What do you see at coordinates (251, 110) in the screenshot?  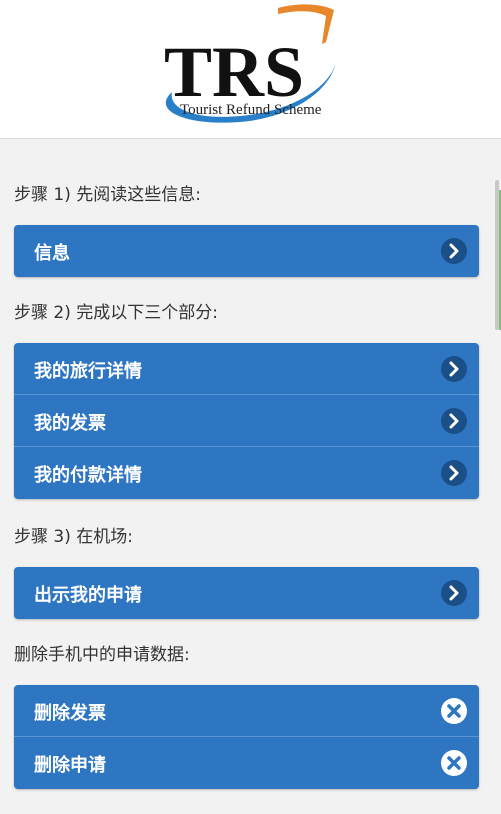 I see `logo-subtitle: Tourist Refund Scheme` at bounding box center [251, 110].